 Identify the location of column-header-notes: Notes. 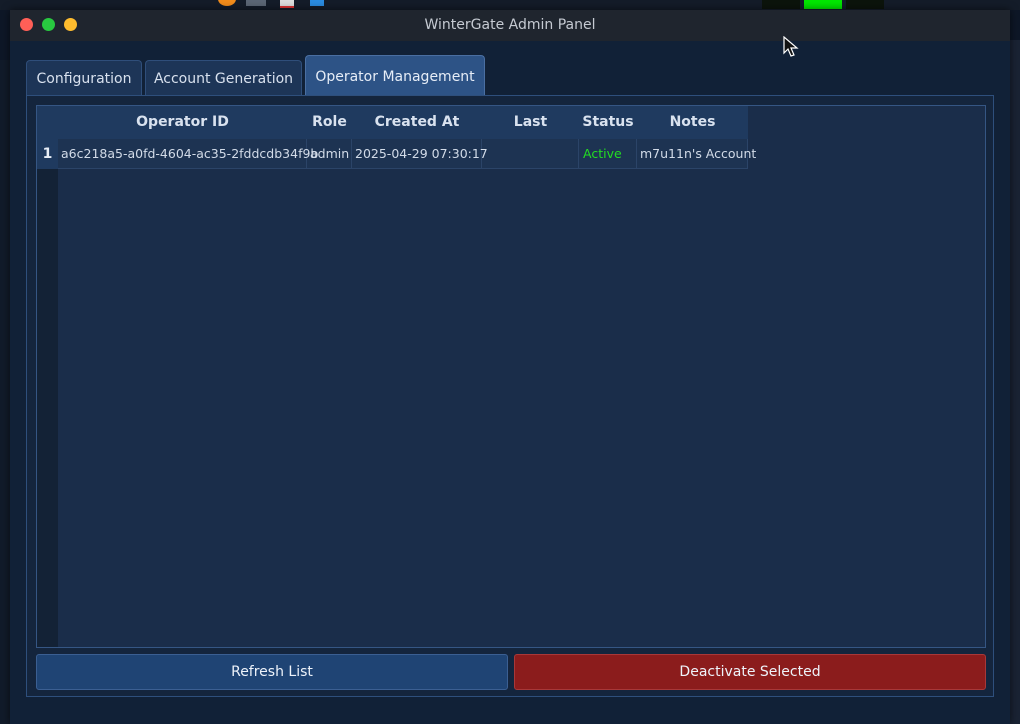
(692, 122).